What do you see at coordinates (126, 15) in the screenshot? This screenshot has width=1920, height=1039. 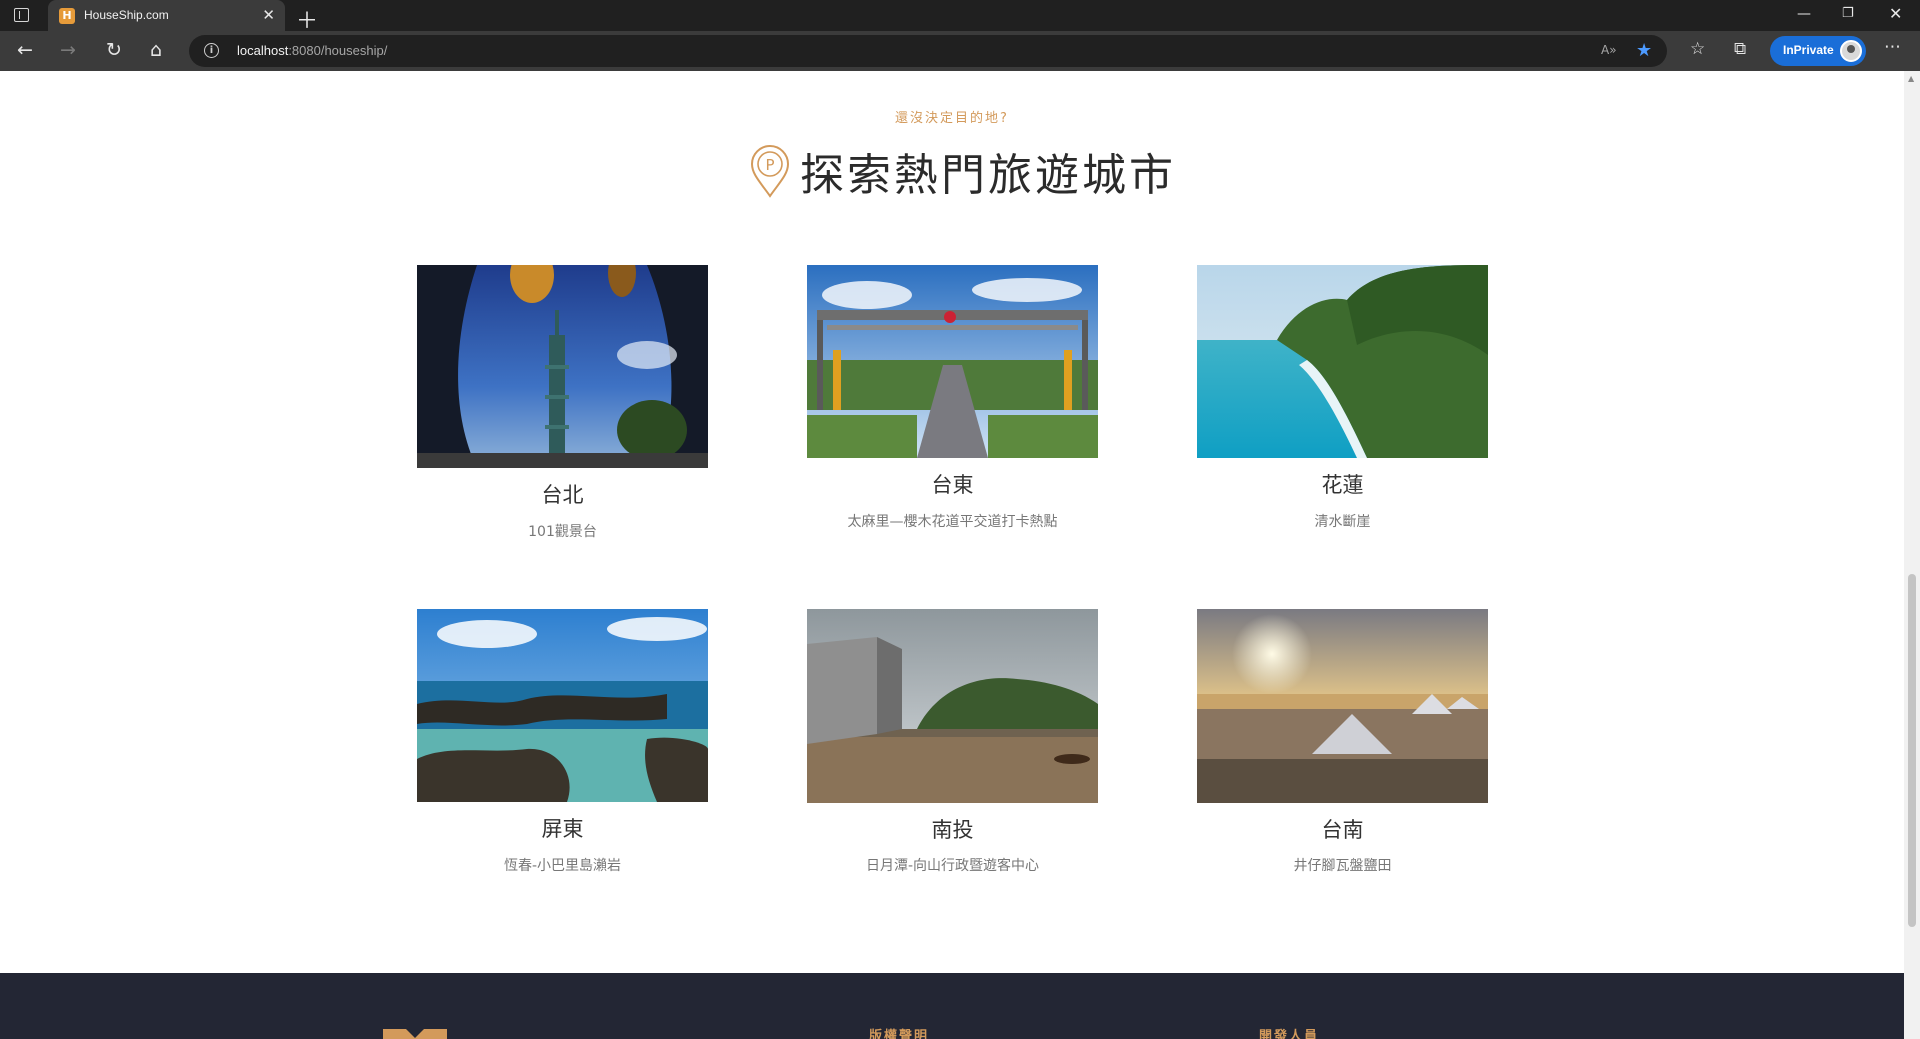 I see `tab-title: HouseShip.com` at bounding box center [126, 15].